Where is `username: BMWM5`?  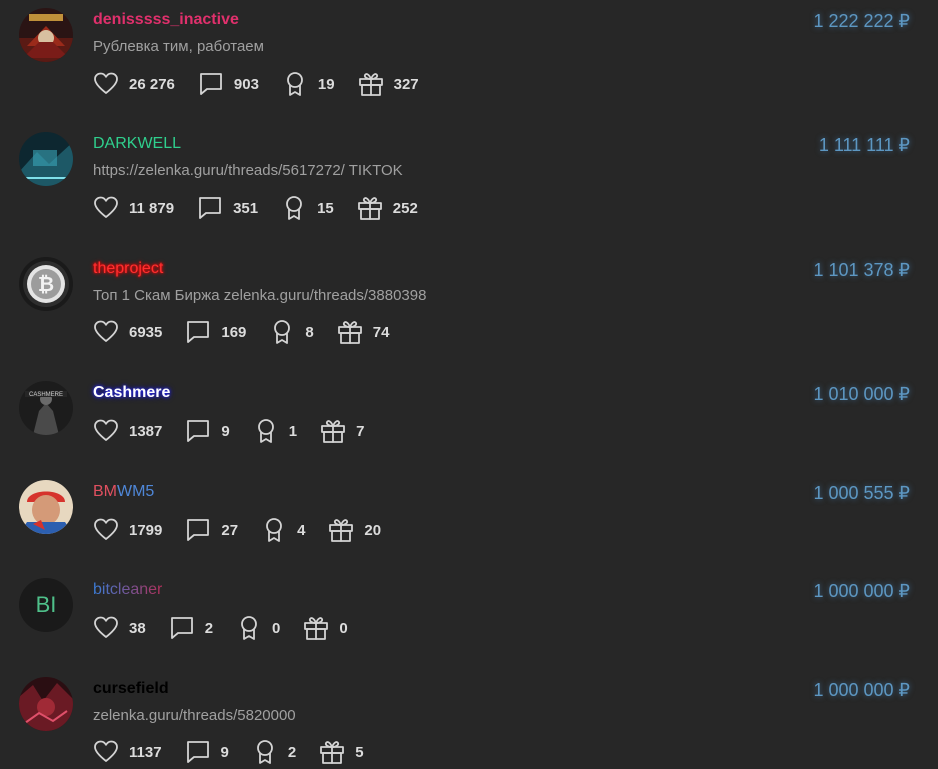 username: BMWM5 is located at coordinates (123, 492).